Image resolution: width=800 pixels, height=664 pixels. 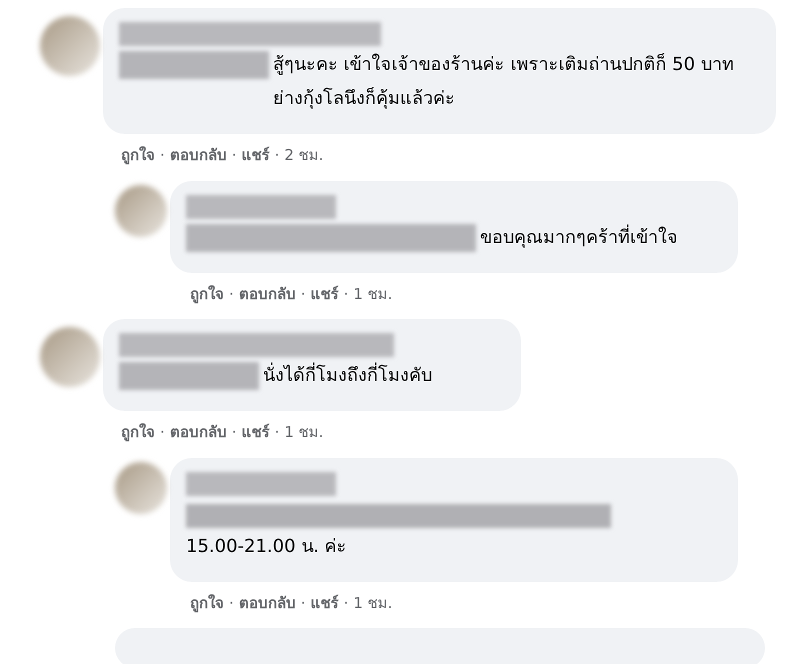 What do you see at coordinates (304, 155) in the screenshot?
I see `timestamp: 2 ชม.` at bounding box center [304, 155].